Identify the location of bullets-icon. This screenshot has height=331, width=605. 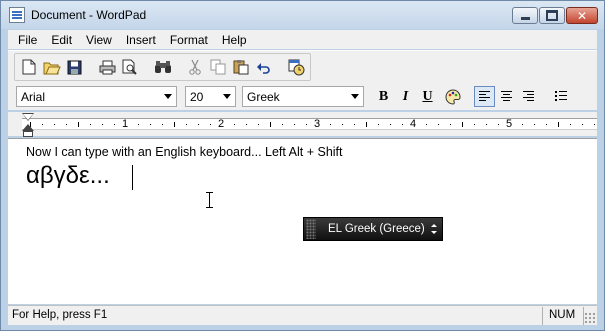
(561, 96).